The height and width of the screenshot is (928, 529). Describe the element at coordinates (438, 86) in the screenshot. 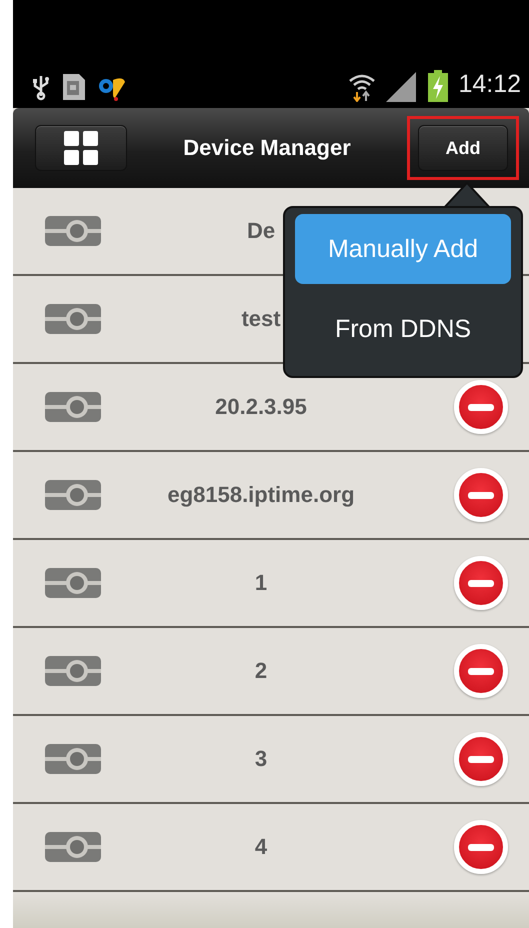

I see `battery-charging-icon` at that location.